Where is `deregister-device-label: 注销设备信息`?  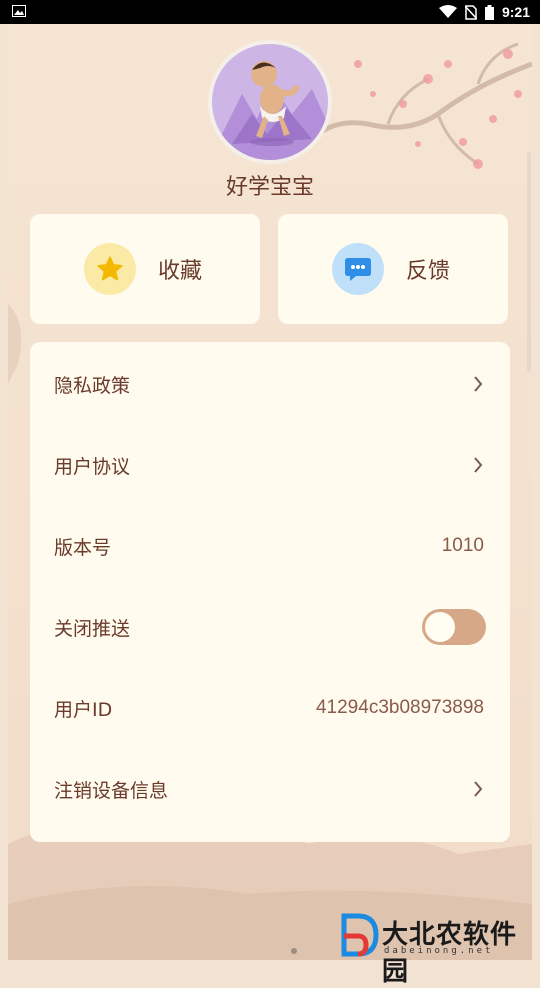
deregister-device-label: 注销设备信息 is located at coordinates (111, 790).